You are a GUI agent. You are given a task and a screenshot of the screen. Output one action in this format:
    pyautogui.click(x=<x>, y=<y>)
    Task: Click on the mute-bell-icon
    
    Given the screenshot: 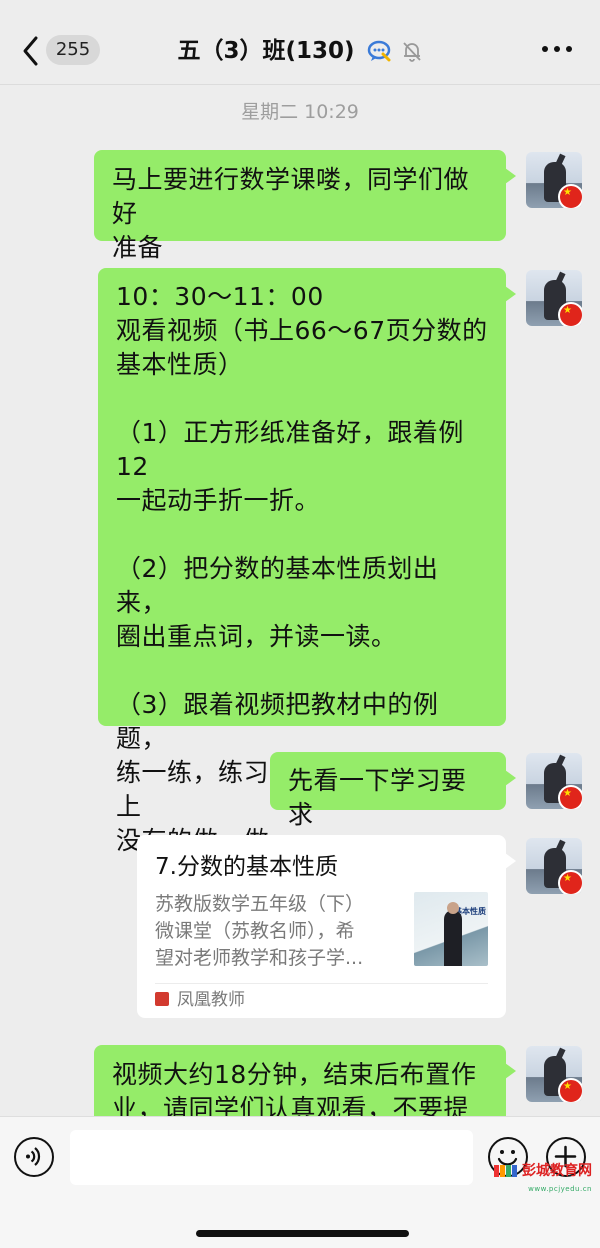 What is the action you would take?
    pyautogui.click(x=411, y=52)
    